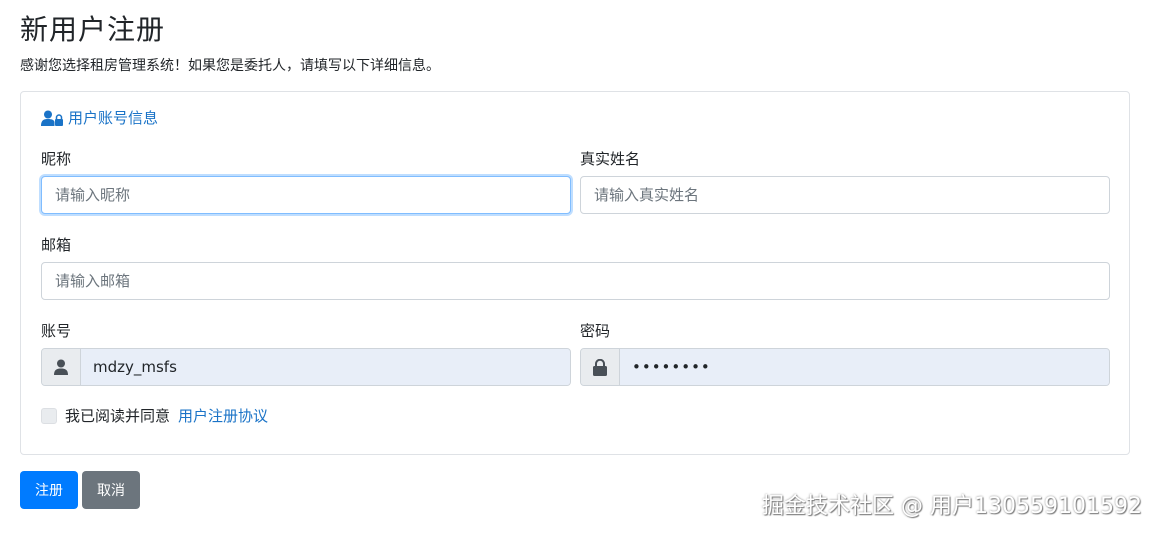  I want to click on email-label: 邮箱, so click(56, 245).